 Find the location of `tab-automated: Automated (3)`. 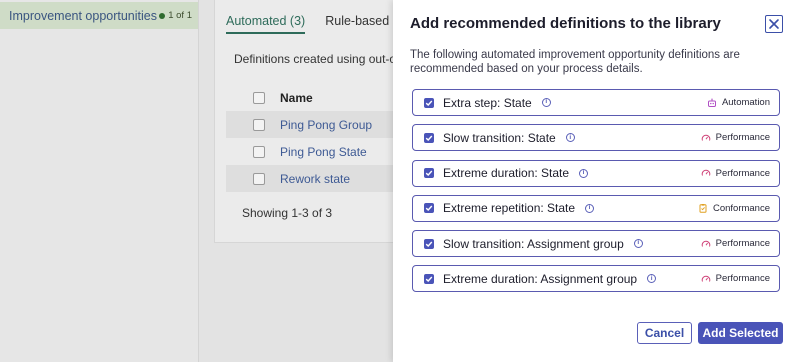

tab-automated: Automated (3) is located at coordinates (266, 24).